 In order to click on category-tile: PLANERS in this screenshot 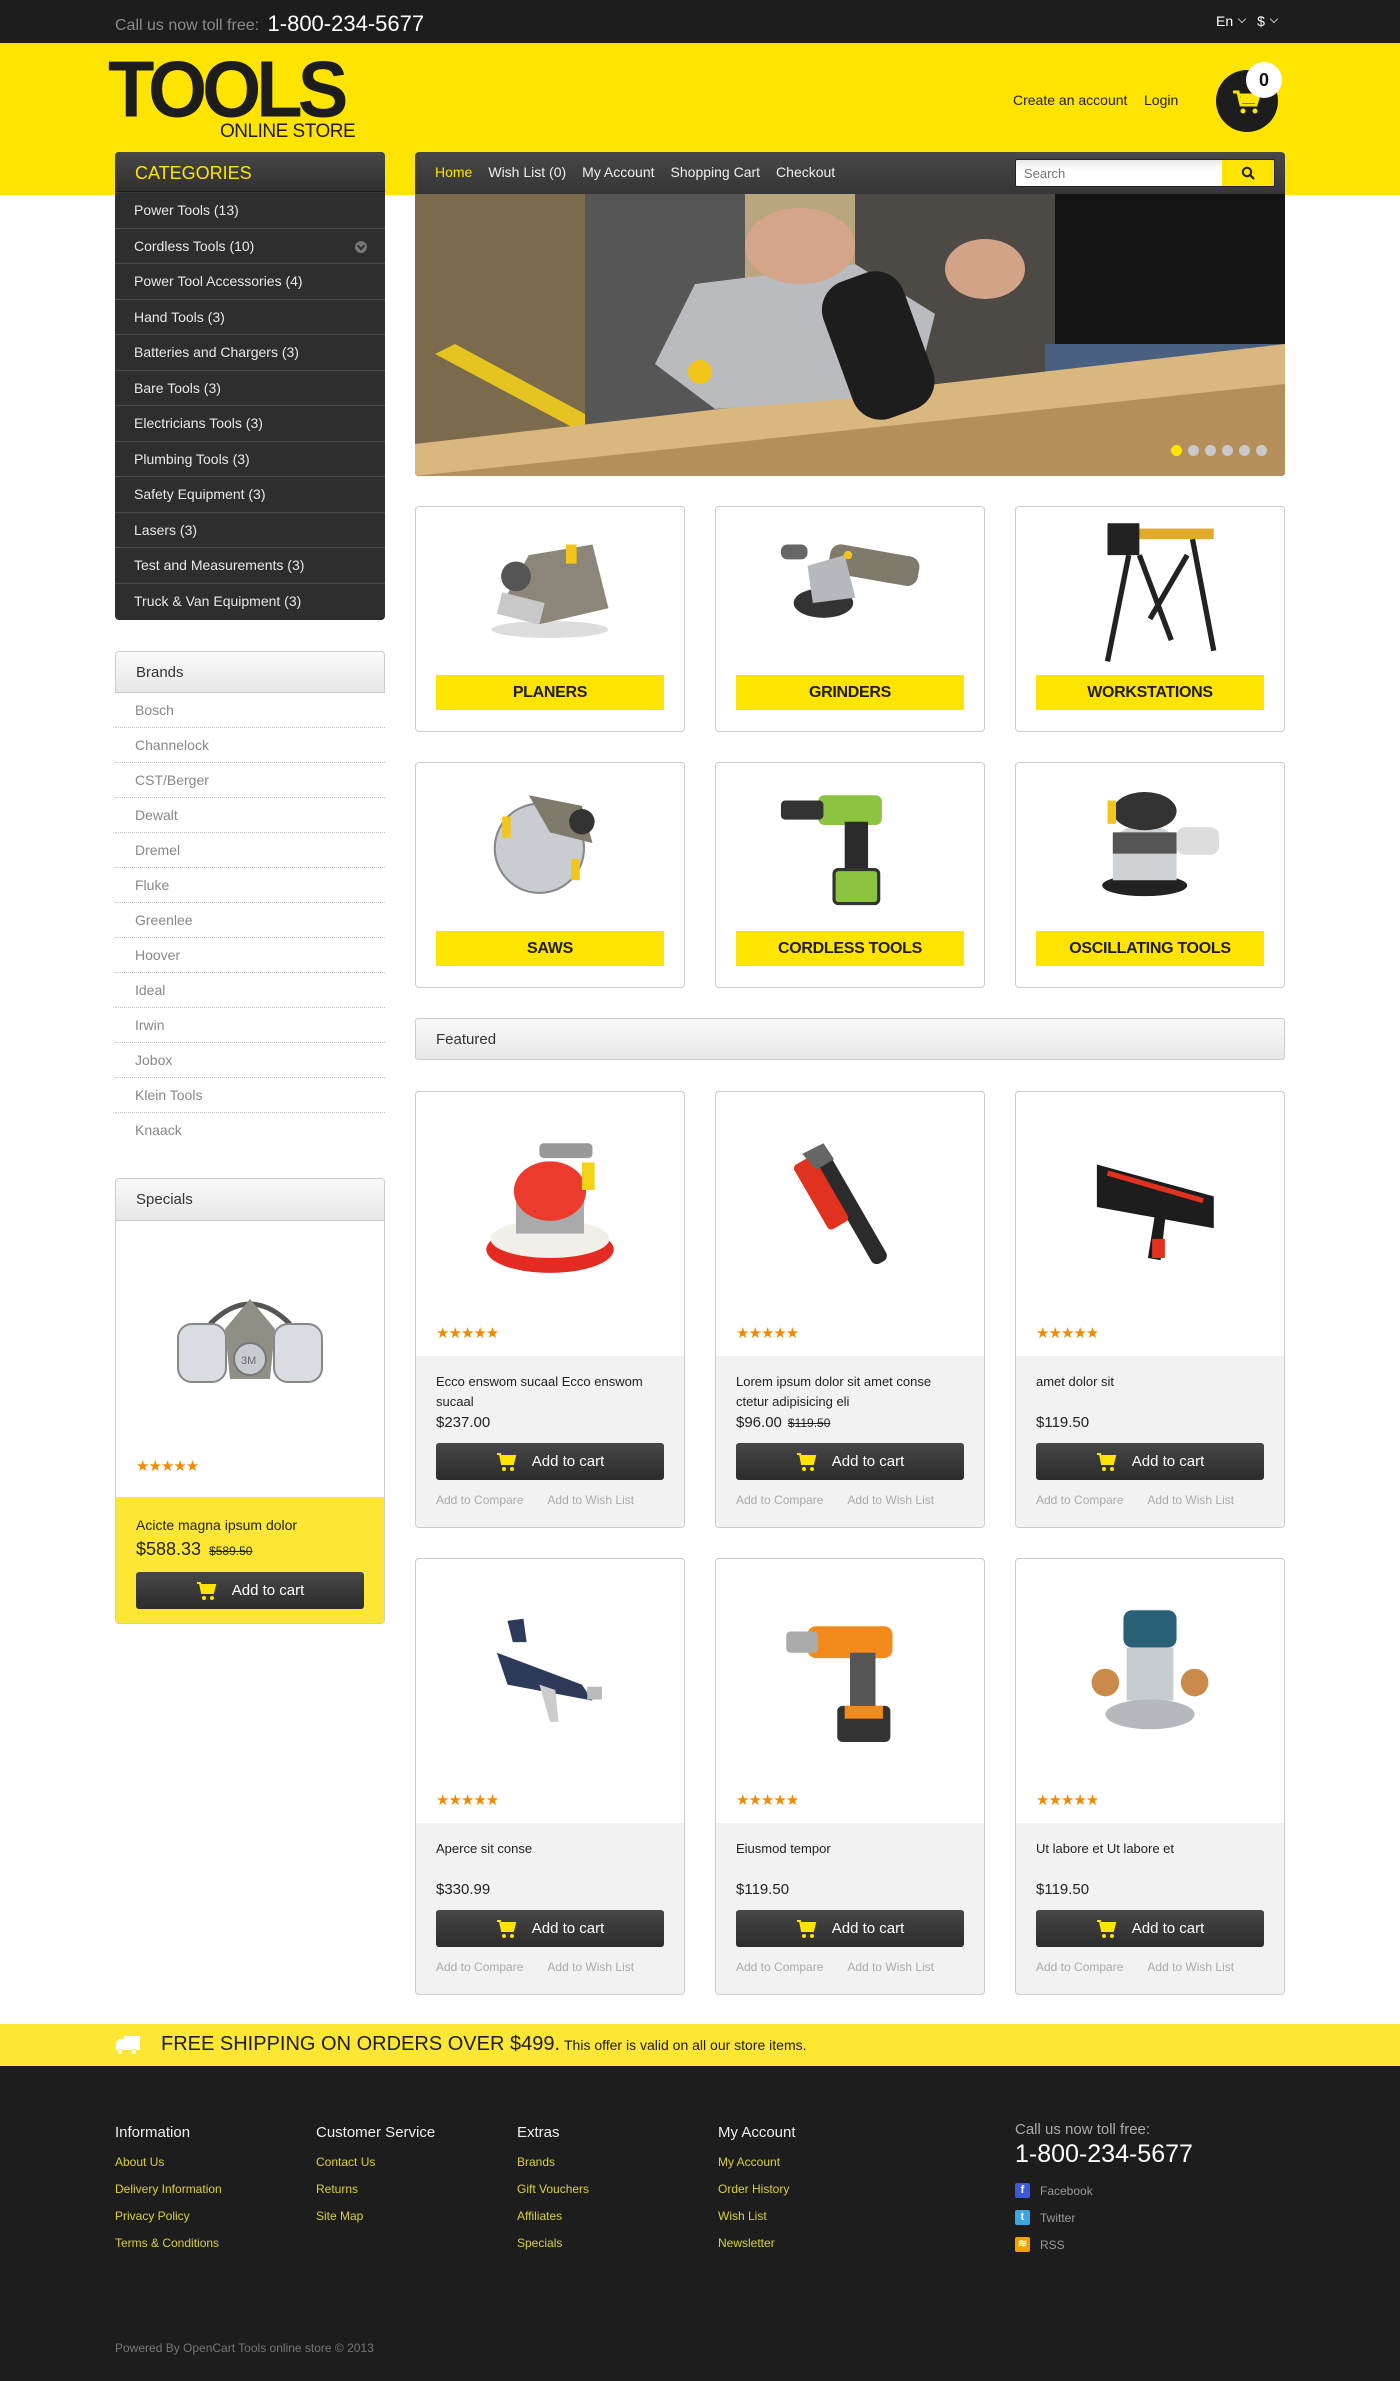, I will do `click(550, 619)`.